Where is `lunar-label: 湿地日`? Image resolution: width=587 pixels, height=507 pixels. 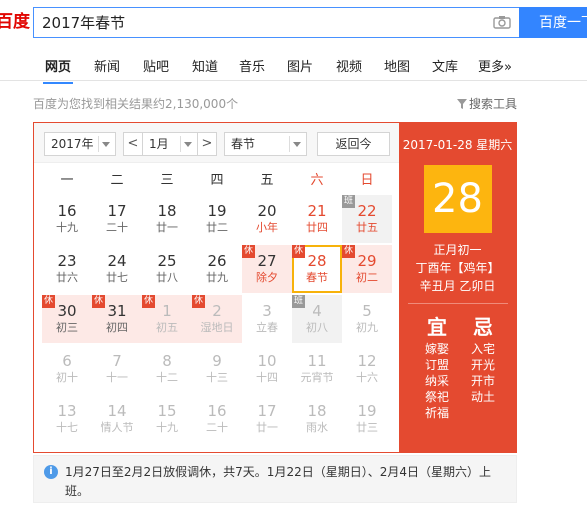 lunar-label: 湿地日 is located at coordinates (217, 327).